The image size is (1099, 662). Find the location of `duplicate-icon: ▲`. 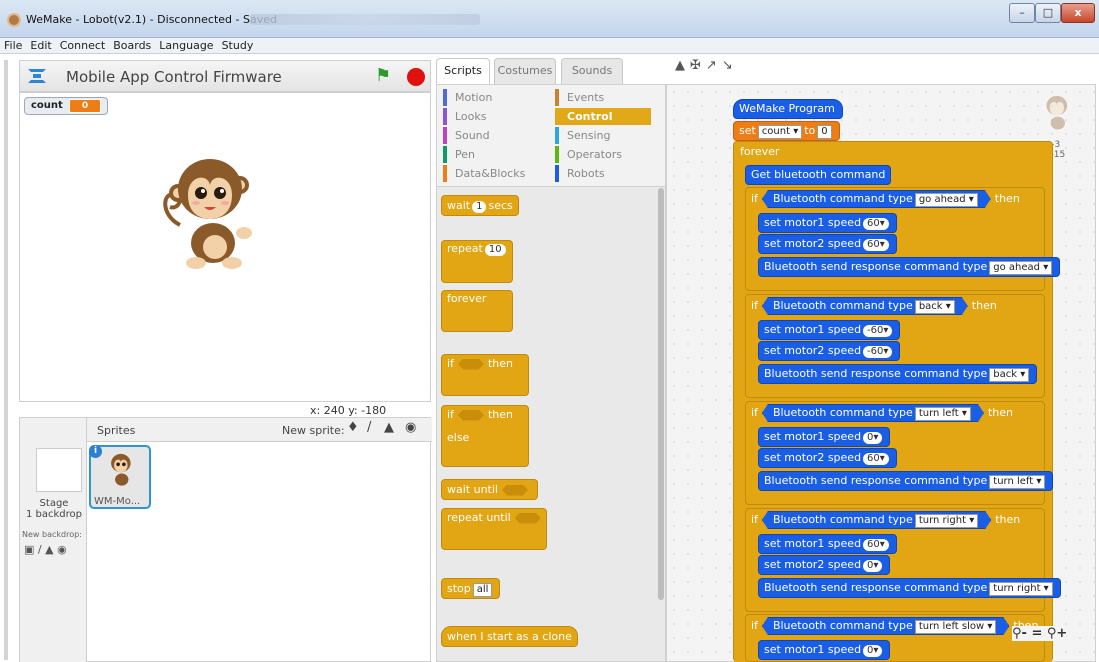

duplicate-icon: ▲ is located at coordinates (682, 65).